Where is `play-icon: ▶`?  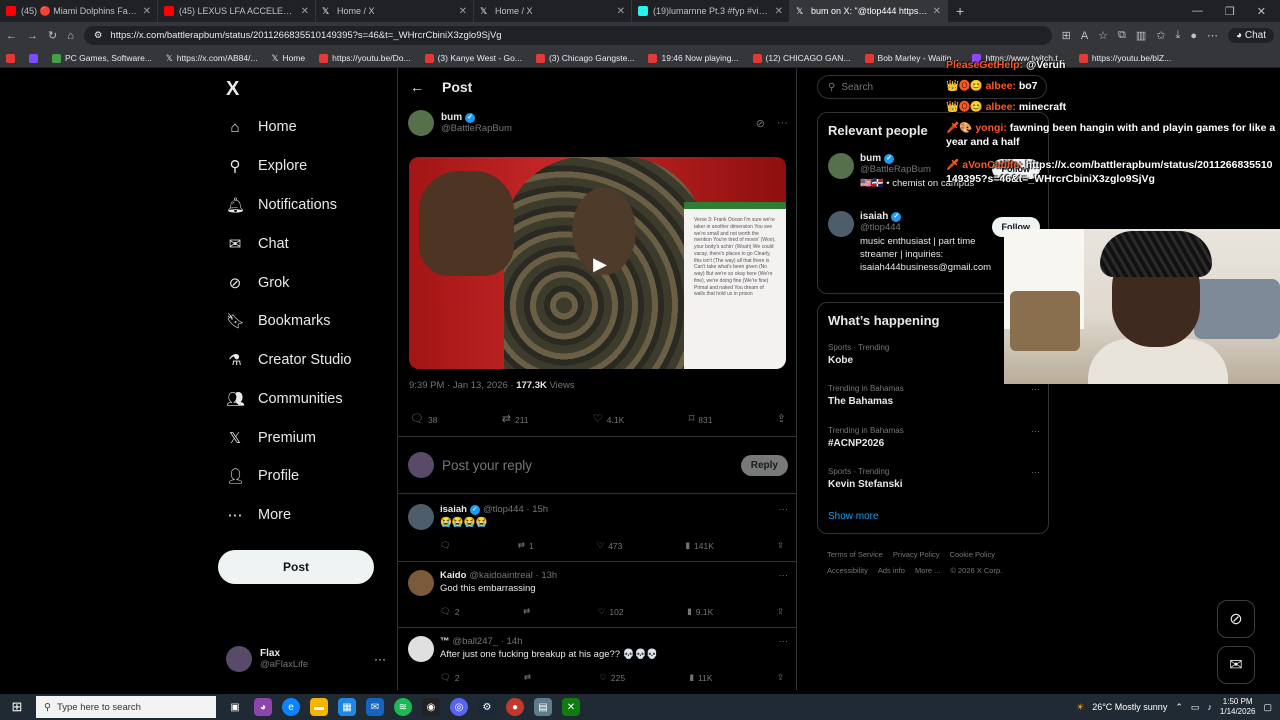 play-icon: ▶ is located at coordinates (600, 264).